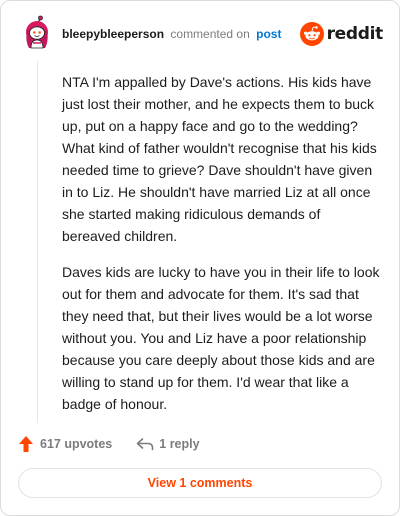 This screenshot has height=516, width=400. What do you see at coordinates (200, 483) in the screenshot?
I see `view-comments-button: View 1 comments` at bounding box center [200, 483].